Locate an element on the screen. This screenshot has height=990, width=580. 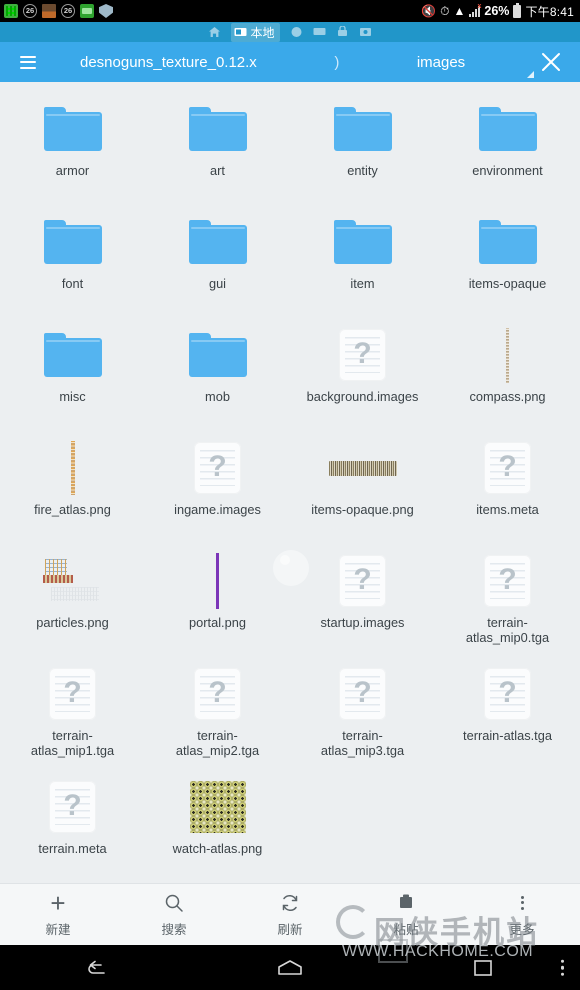
file-item: ? terrain-atlas_mip2.tga is located at coordinates (217, 715).